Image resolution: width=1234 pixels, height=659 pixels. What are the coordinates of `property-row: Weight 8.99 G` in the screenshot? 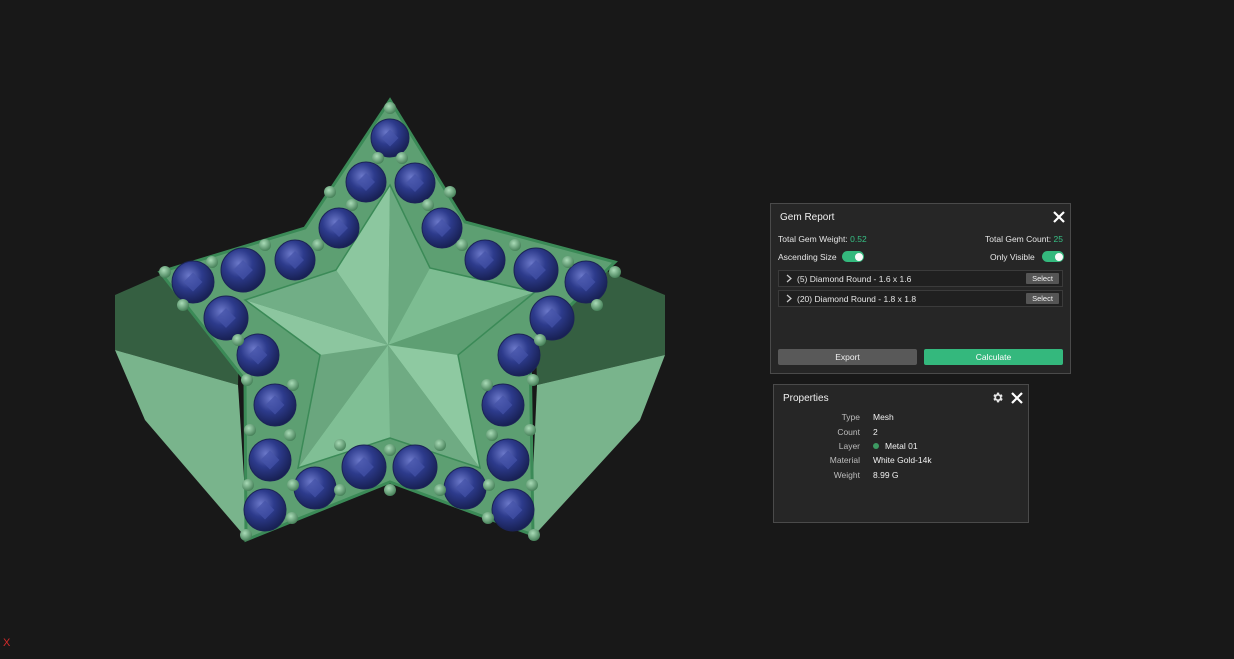 It's located at (902, 477).